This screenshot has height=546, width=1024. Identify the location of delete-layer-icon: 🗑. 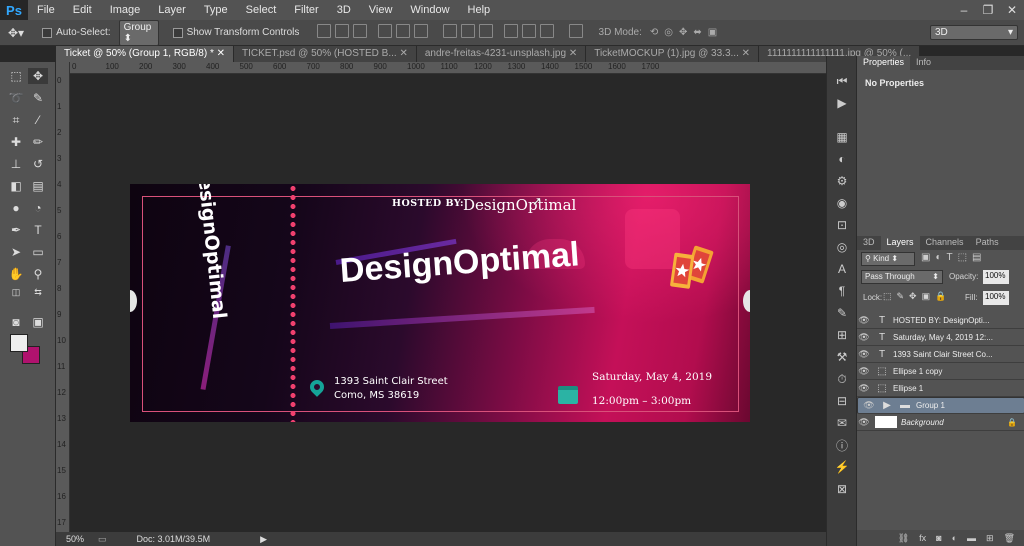
(1009, 538).